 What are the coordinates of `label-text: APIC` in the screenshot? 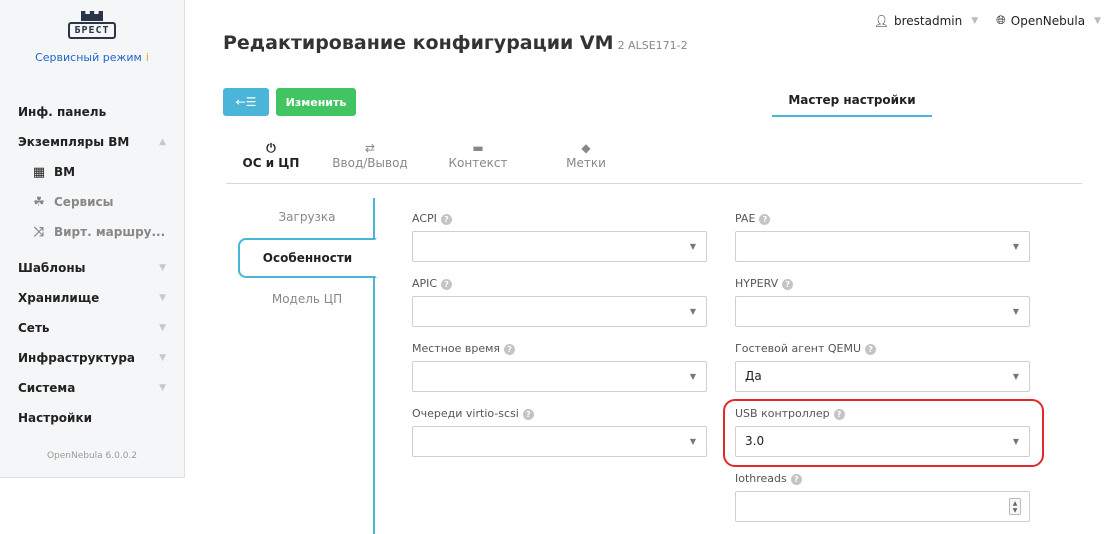 It's located at (425, 283).